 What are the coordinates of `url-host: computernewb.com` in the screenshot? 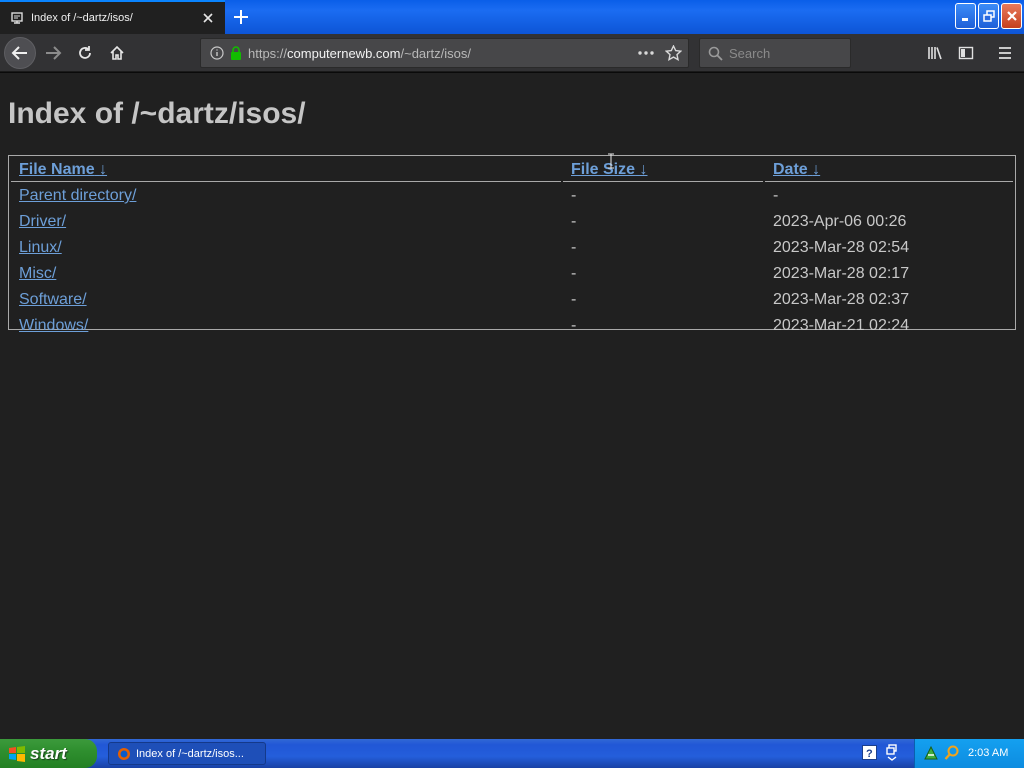 It's located at (344, 53).